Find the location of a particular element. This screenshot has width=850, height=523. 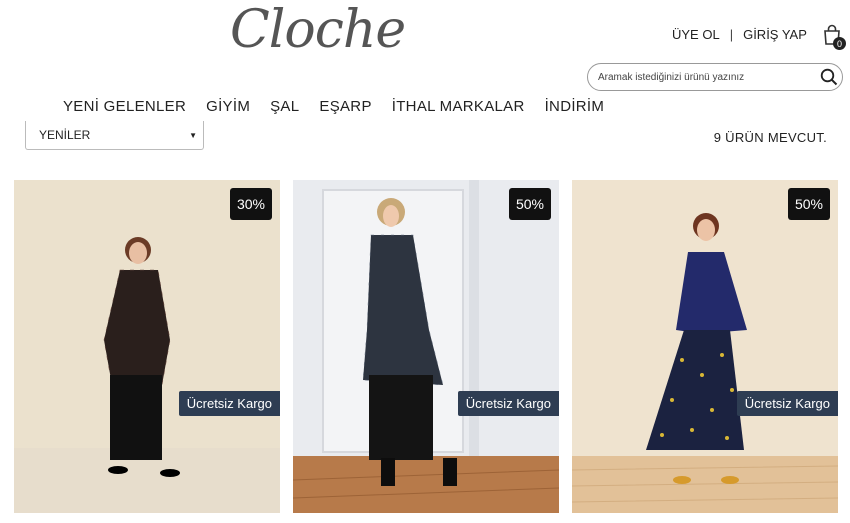

dropdown-arrow-icon: ▼ is located at coordinates (193, 135).